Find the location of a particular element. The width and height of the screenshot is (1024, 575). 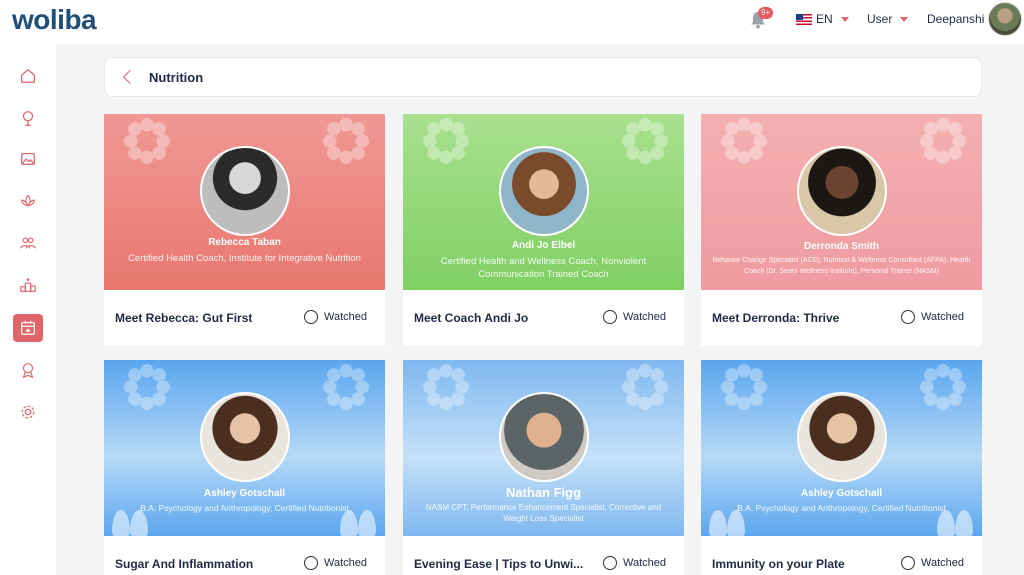

tree-icon is located at coordinates (28, 118).